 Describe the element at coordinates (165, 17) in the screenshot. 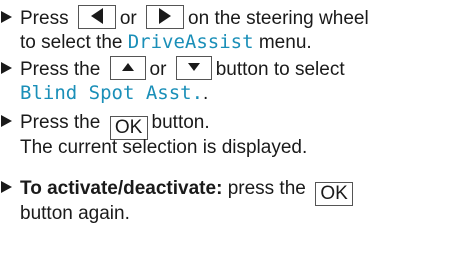

I see `right-arrow-key-icon` at that location.